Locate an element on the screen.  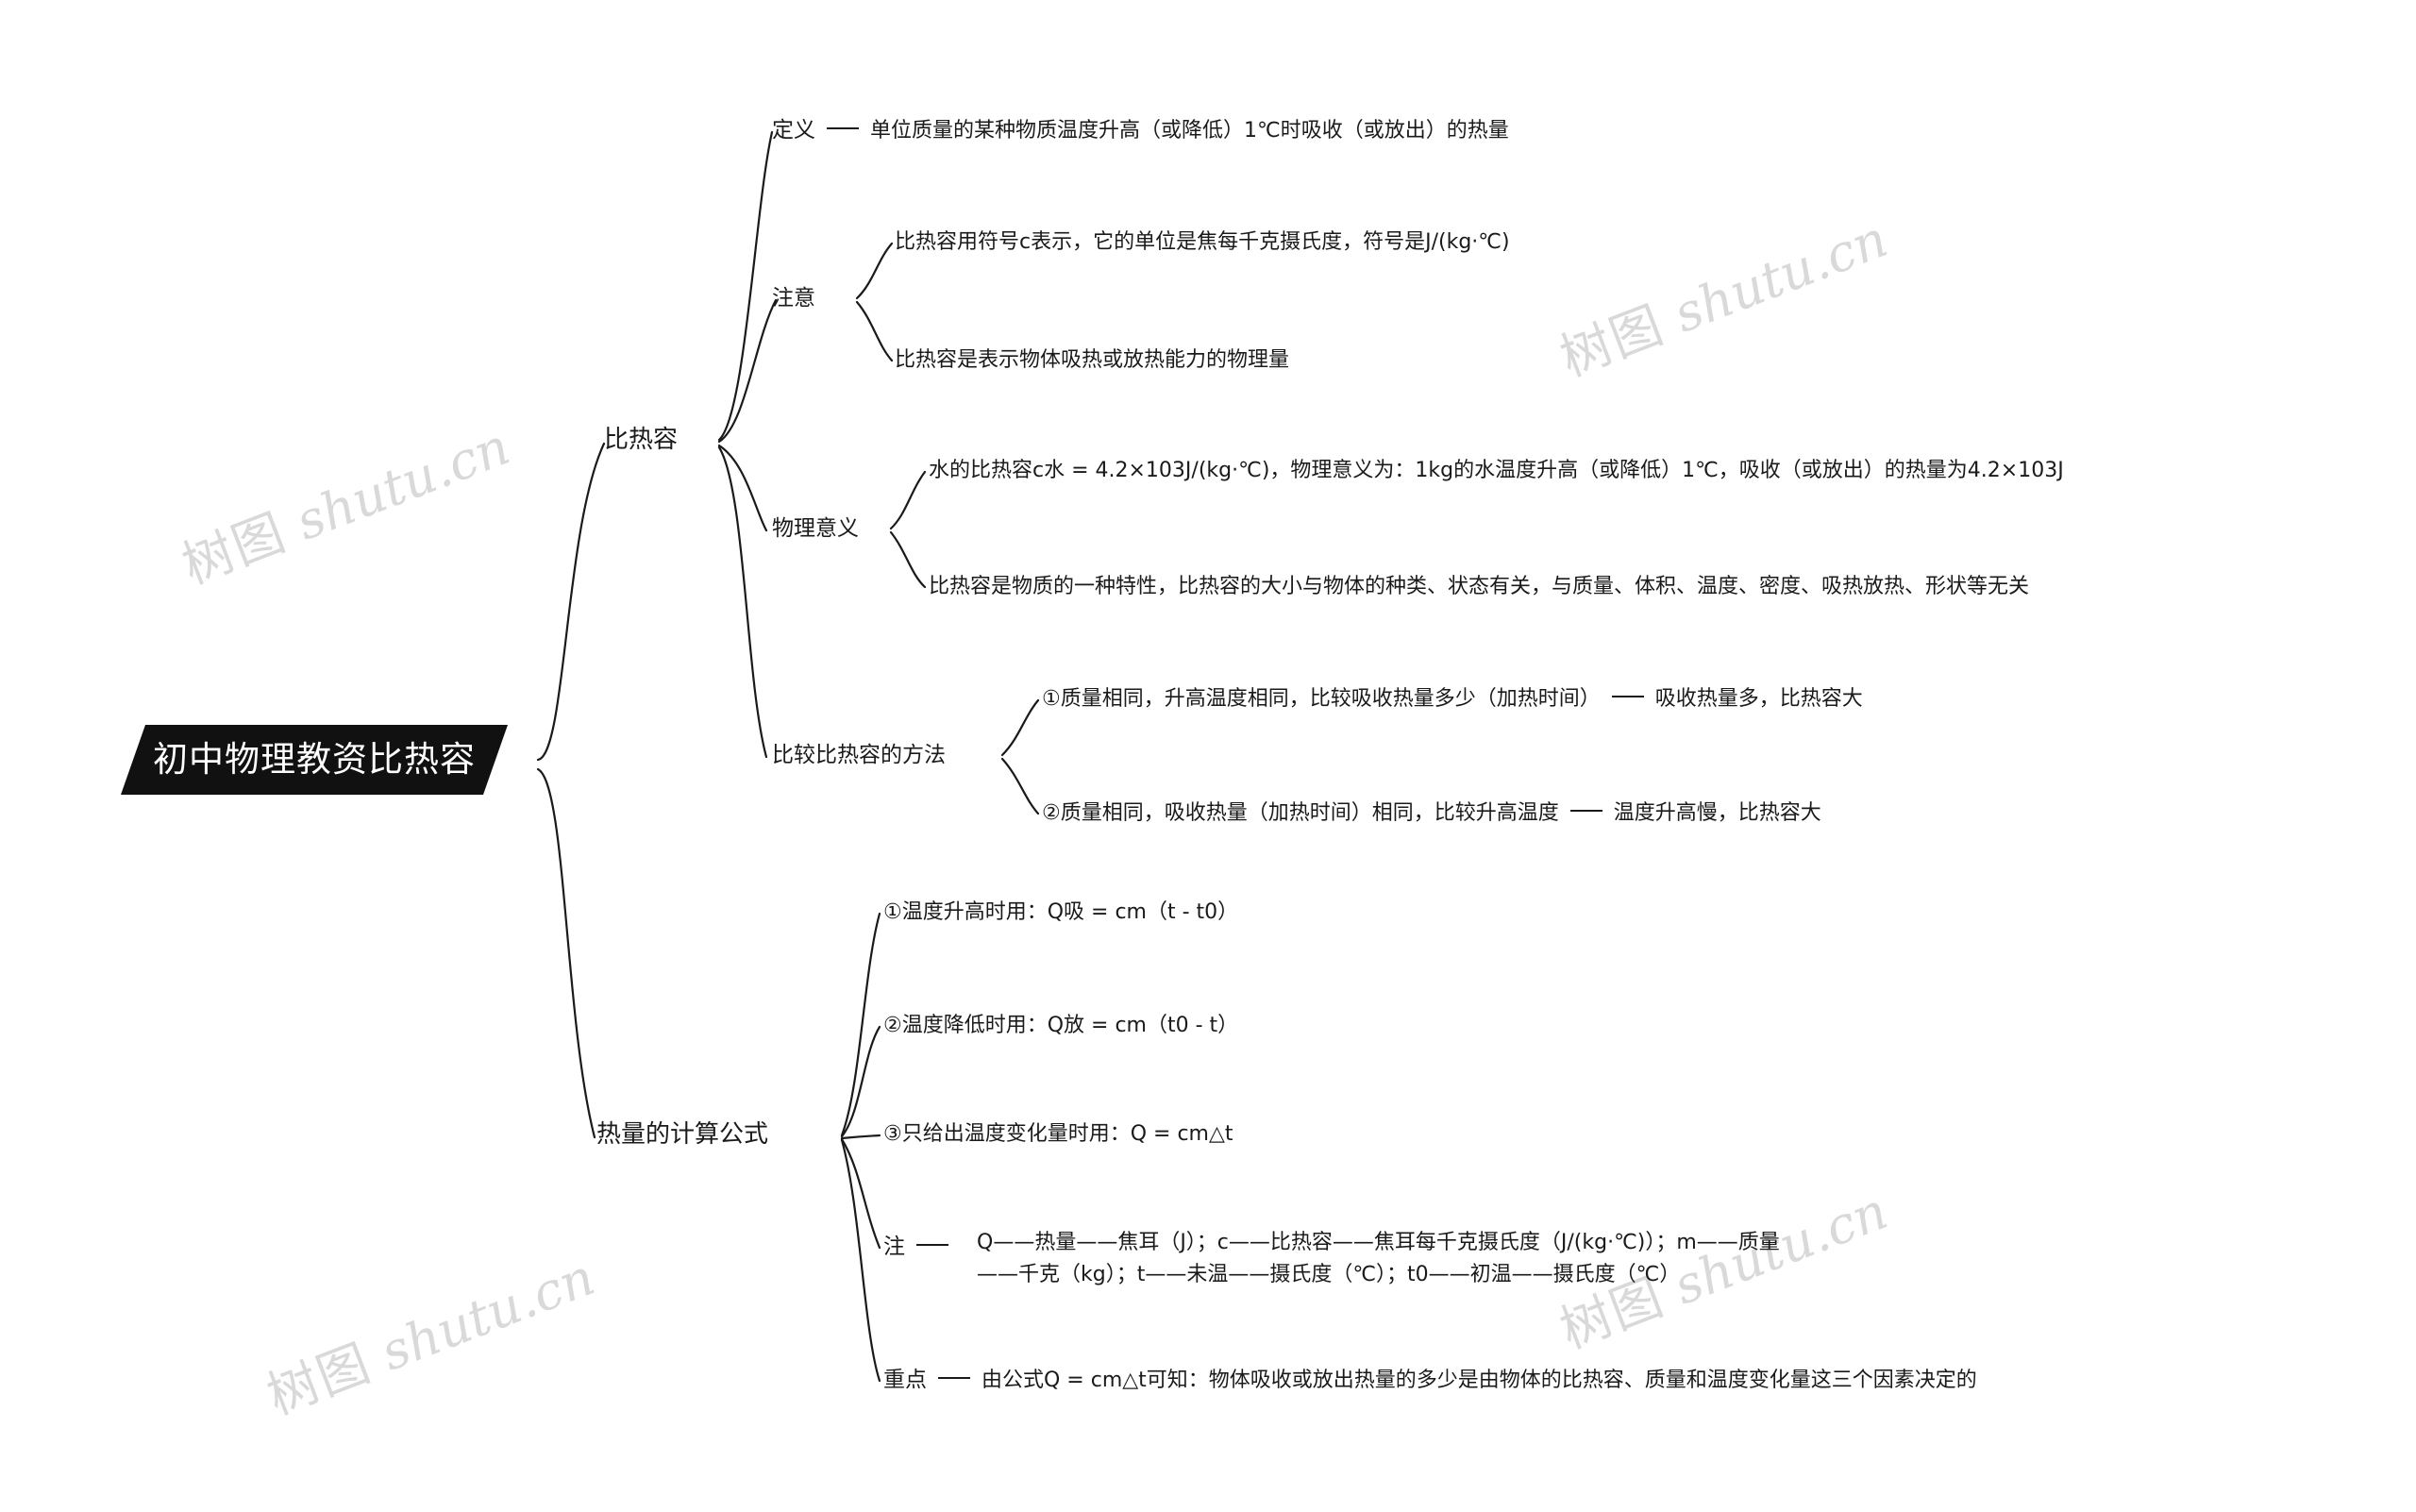
link-root-to-gongshi is located at coordinates (566, 953).